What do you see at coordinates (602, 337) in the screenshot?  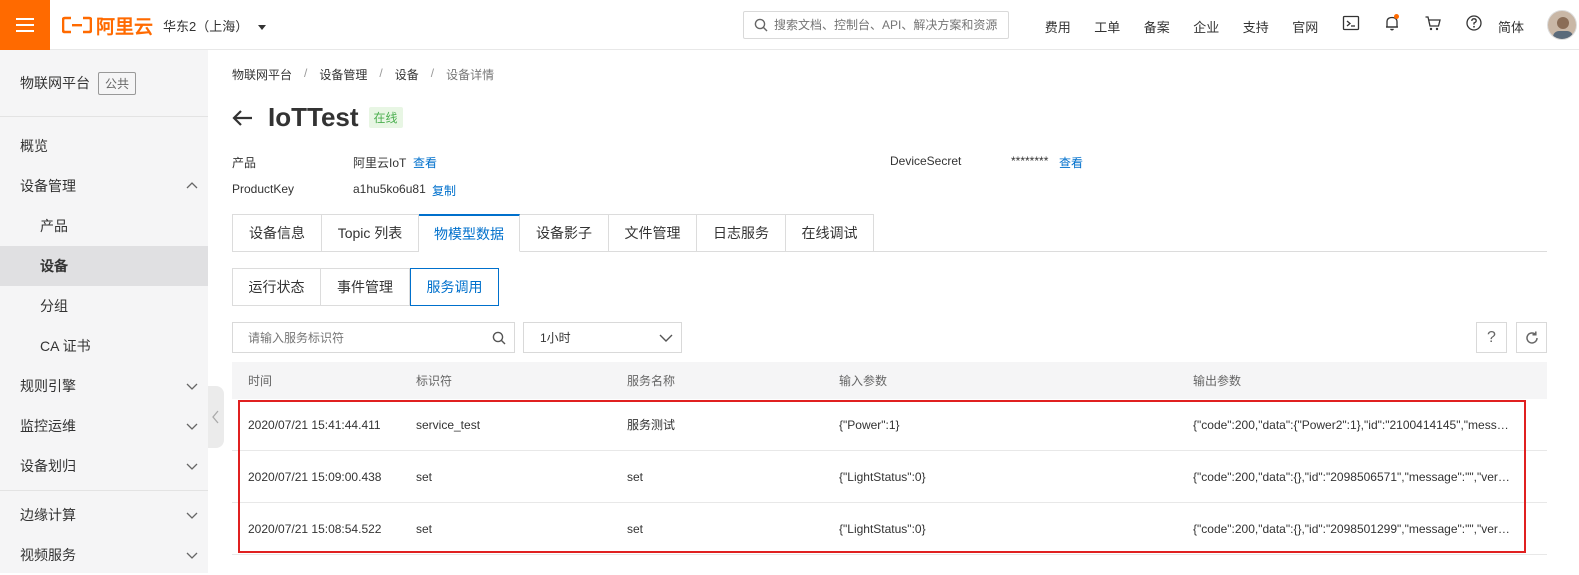 I see `time-range-select: 1小时` at bounding box center [602, 337].